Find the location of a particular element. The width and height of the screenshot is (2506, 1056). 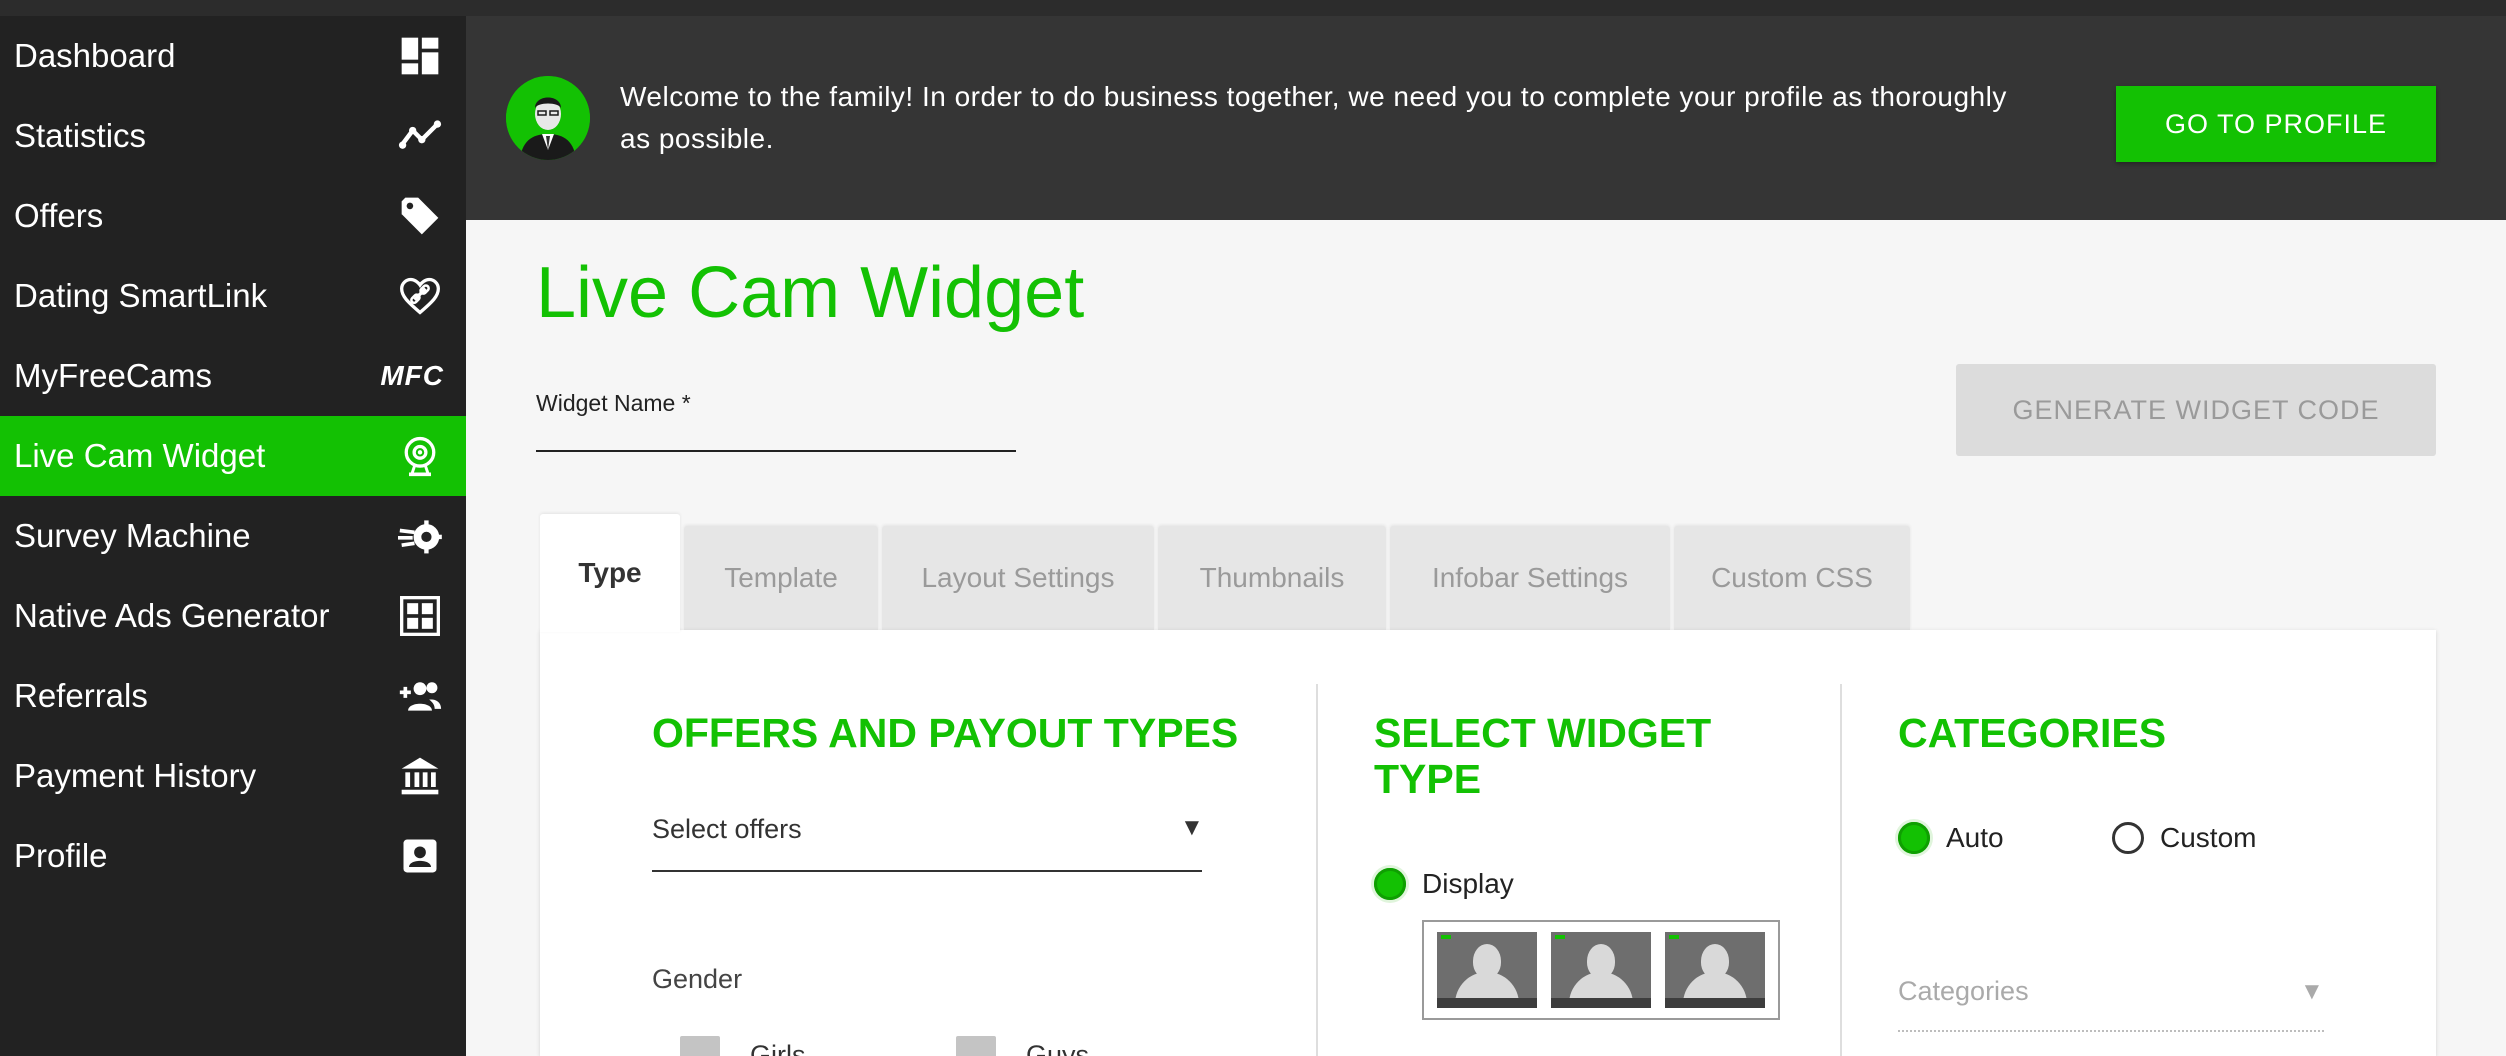

sidebar-item-survey-machine: Survey Machine is located at coordinates (233, 536).